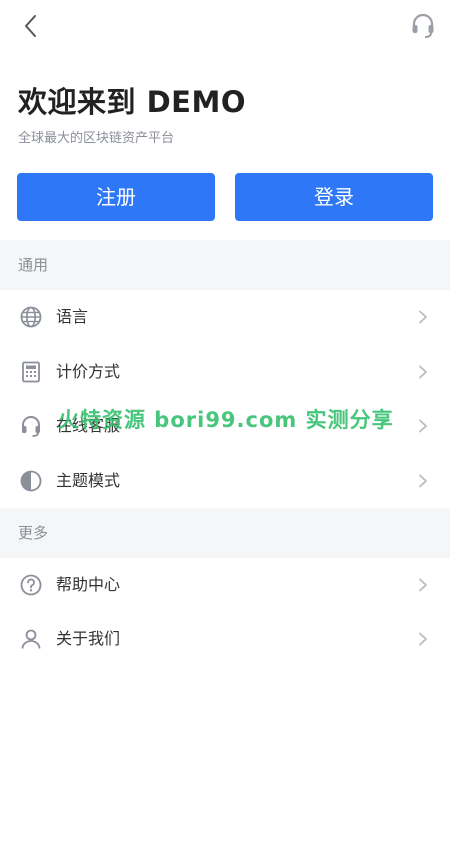  What do you see at coordinates (225, 197) in the screenshot?
I see `auth-buttons: 注册 登录` at bounding box center [225, 197].